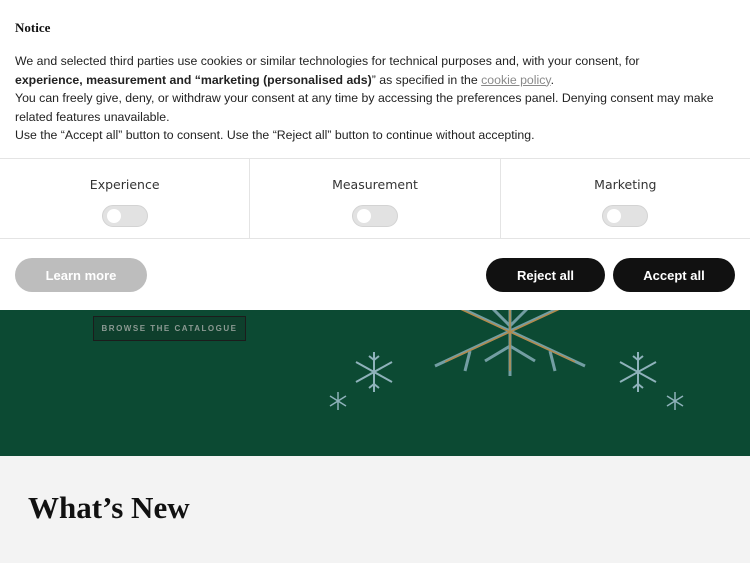  Describe the element at coordinates (81, 275) in the screenshot. I see `learn-more-button: Learn more` at that location.